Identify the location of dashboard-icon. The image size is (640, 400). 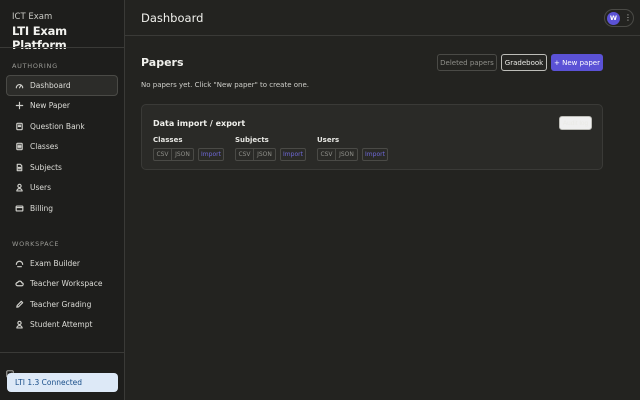
(19, 85).